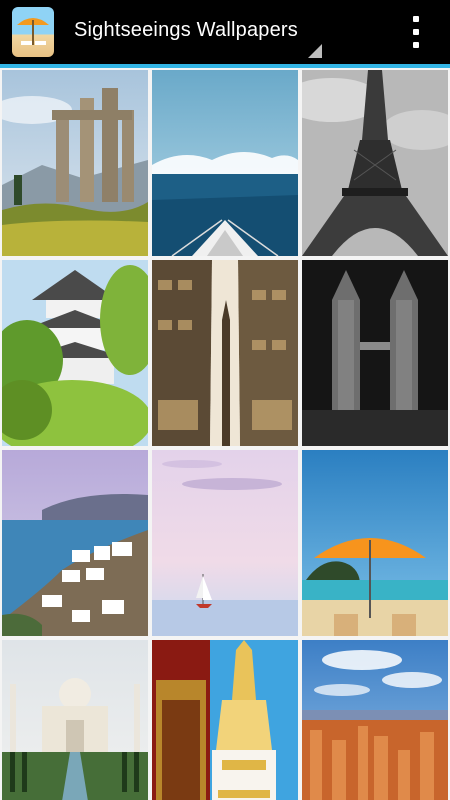 Image resolution: width=450 pixels, height=800 pixels. Describe the element at coordinates (315, 51) in the screenshot. I see `spinner-indicator-icon` at that location.